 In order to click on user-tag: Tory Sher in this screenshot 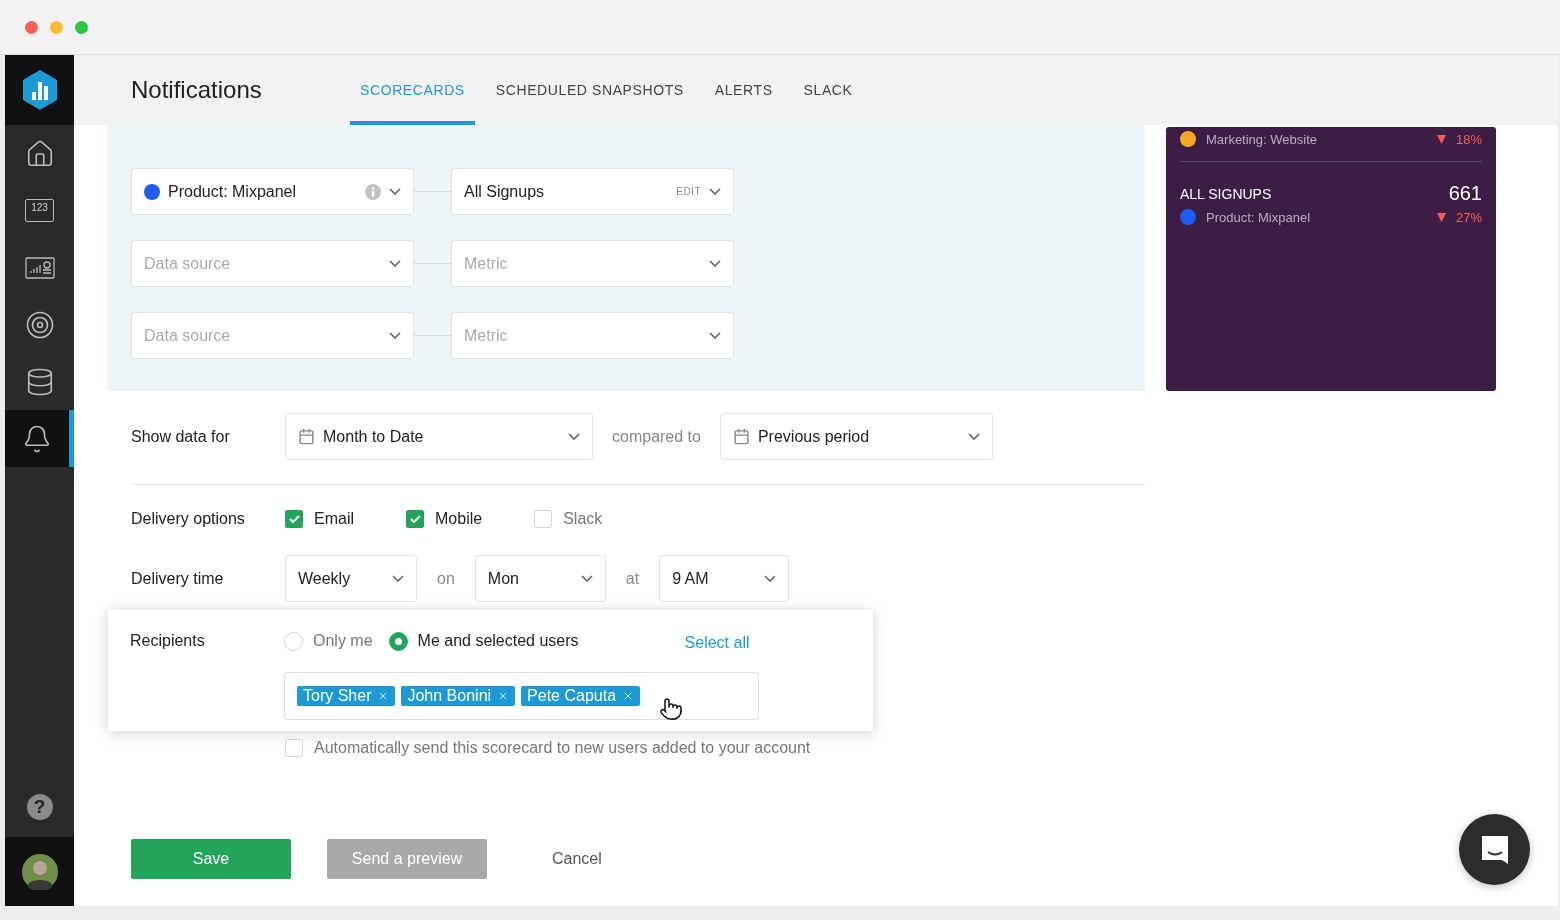, I will do `click(346, 696)`.